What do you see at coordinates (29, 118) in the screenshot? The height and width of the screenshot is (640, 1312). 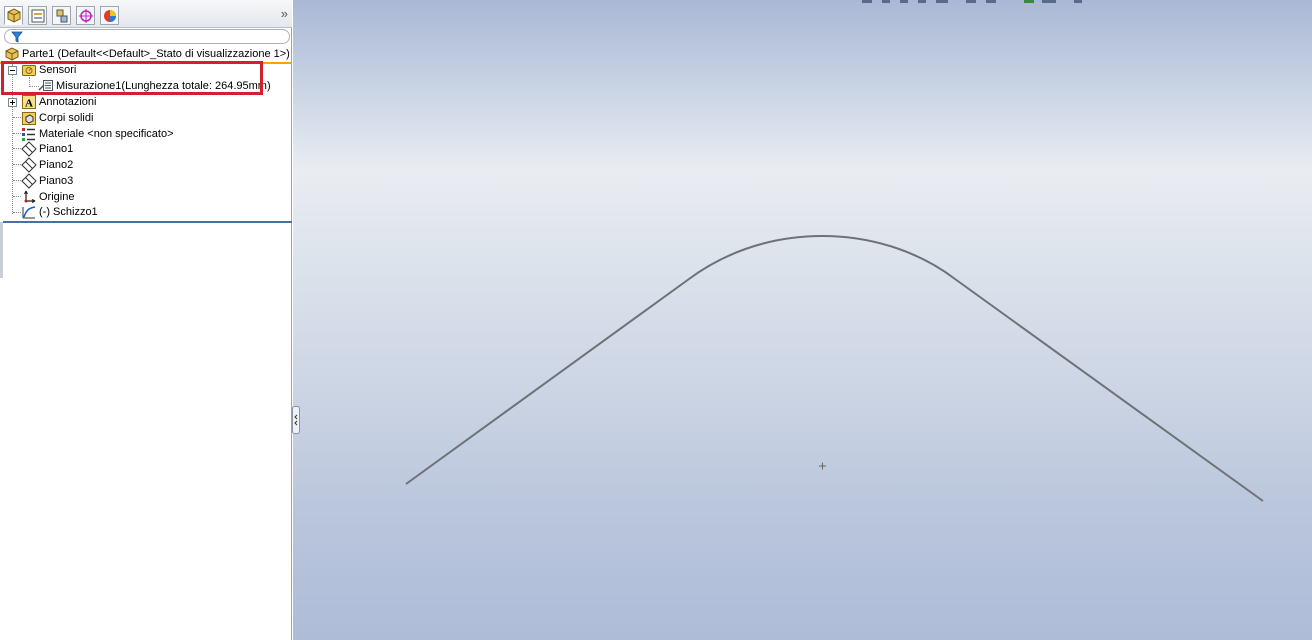 I see `solid-bodies-icon` at bounding box center [29, 118].